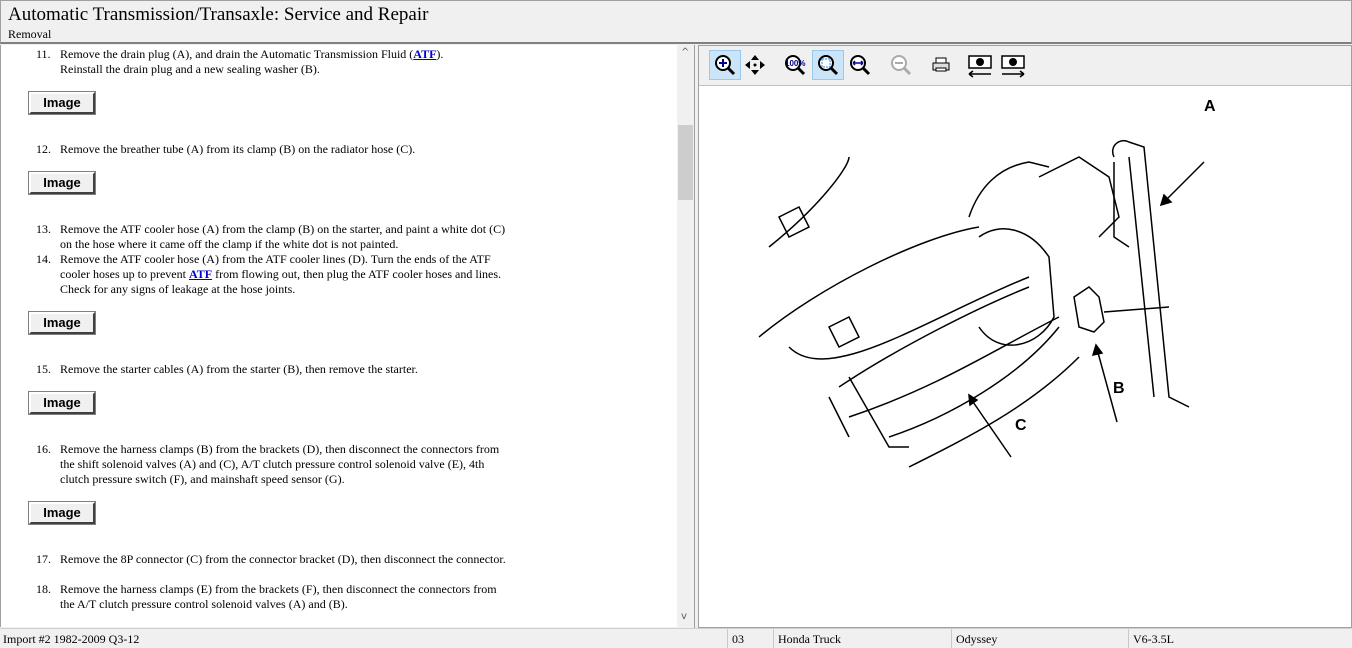  Describe the element at coordinates (43, 54) in the screenshot. I see `step-number: 11.` at that location.